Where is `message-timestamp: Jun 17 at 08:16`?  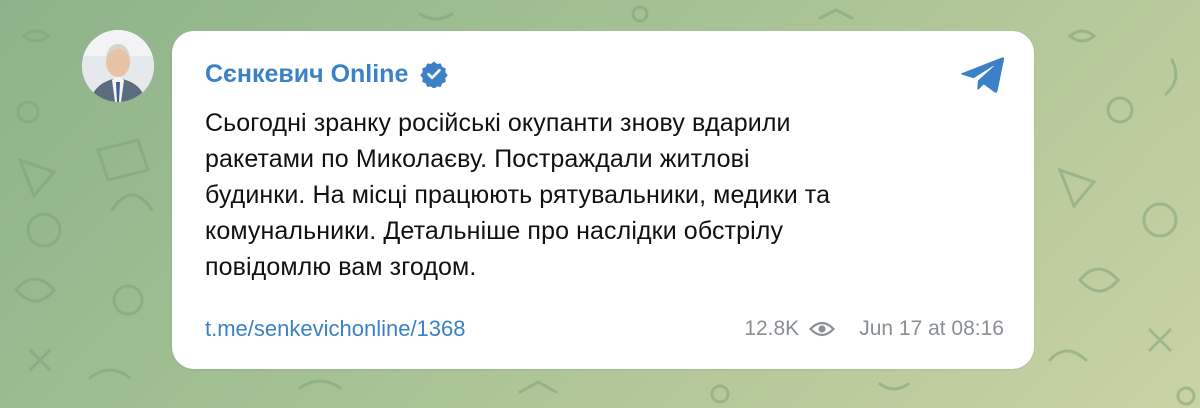
message-timestamp: Jun 17 at 08:16 is located at coordinates (931, 328).